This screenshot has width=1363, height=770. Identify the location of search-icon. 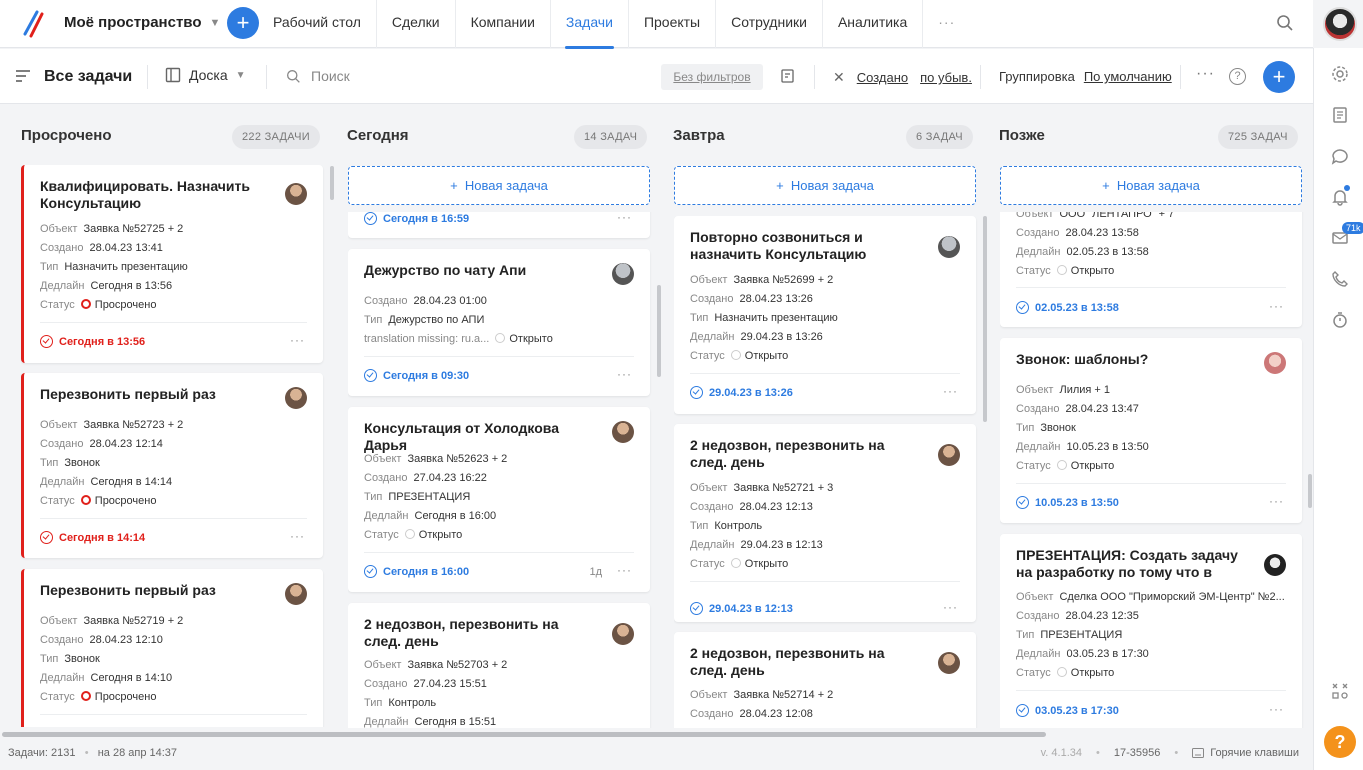
(1285, 23).